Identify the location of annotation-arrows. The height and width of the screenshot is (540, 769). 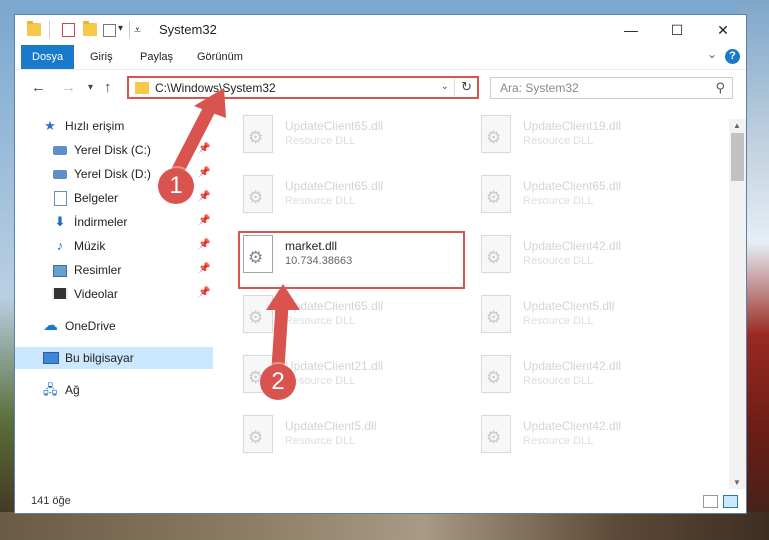
(235, 231).